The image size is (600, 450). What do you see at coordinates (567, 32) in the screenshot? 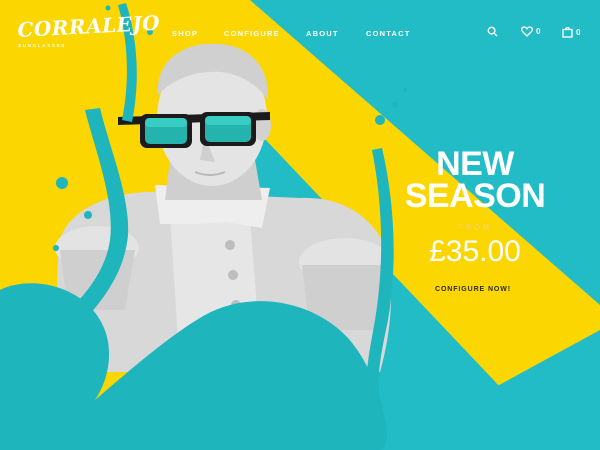
I see `bag-icon` at bounding box center [567, 32].